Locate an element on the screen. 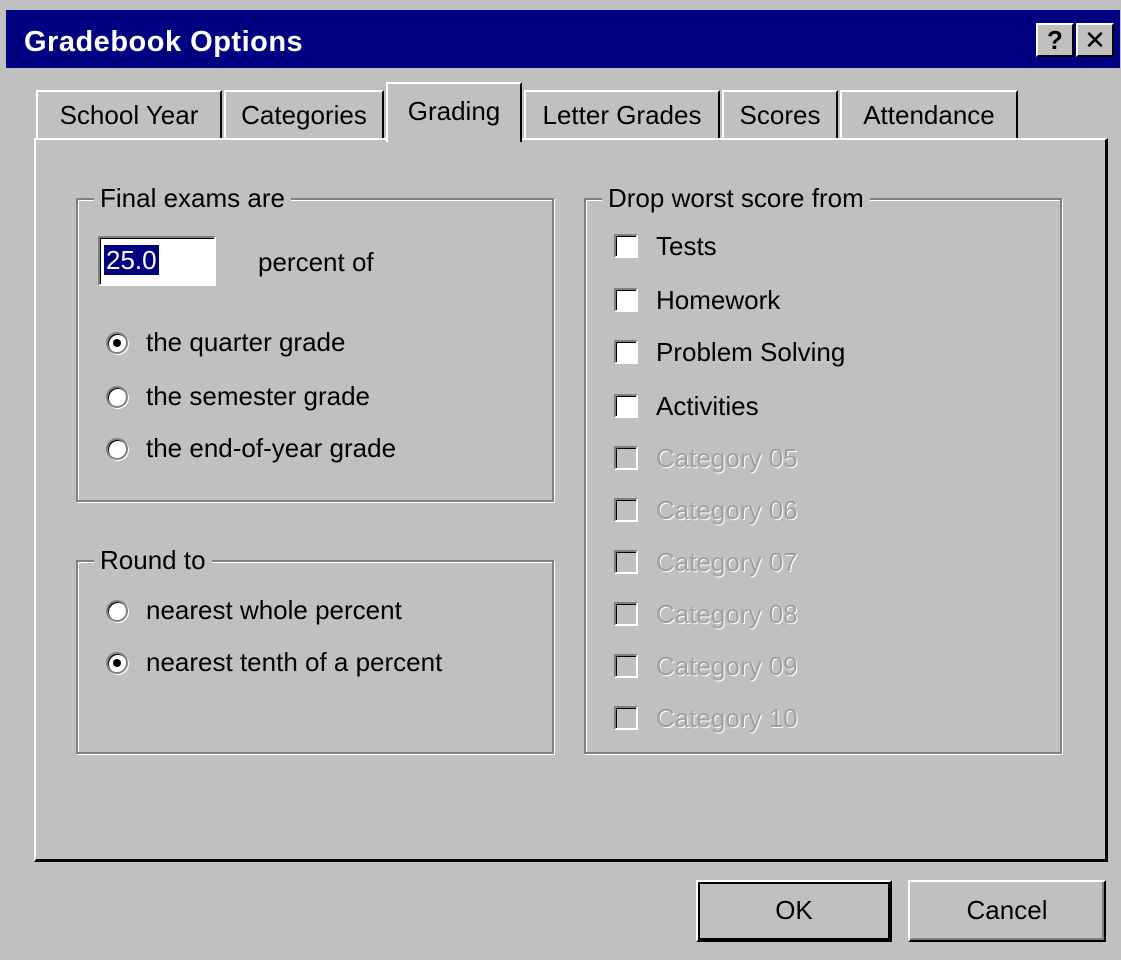 This screenshot has height=960, width=1121. tab-grading: Grading is located at coordinates (454, 112).